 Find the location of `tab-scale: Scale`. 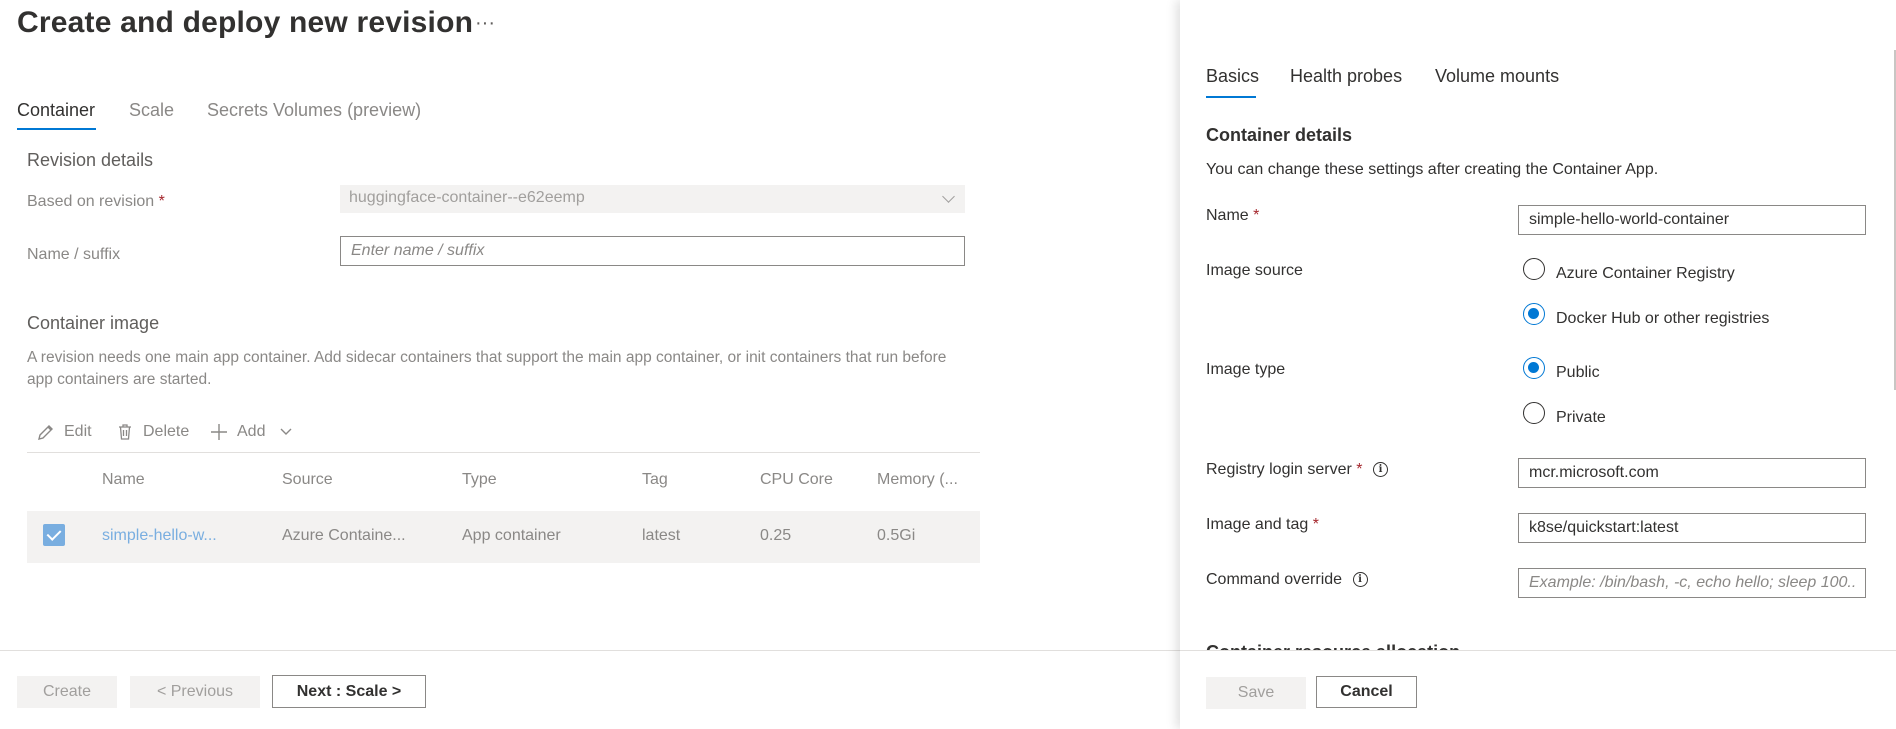

tab-scale: Scale is located at coordinates (151, 110).